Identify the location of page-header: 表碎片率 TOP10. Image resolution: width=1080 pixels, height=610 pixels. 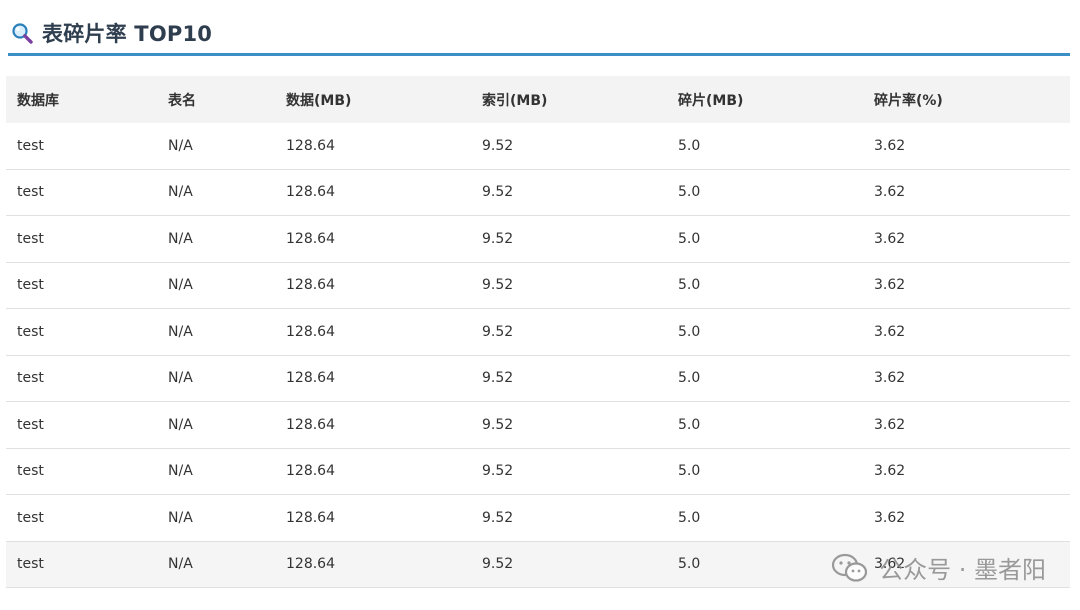
(539, 34).